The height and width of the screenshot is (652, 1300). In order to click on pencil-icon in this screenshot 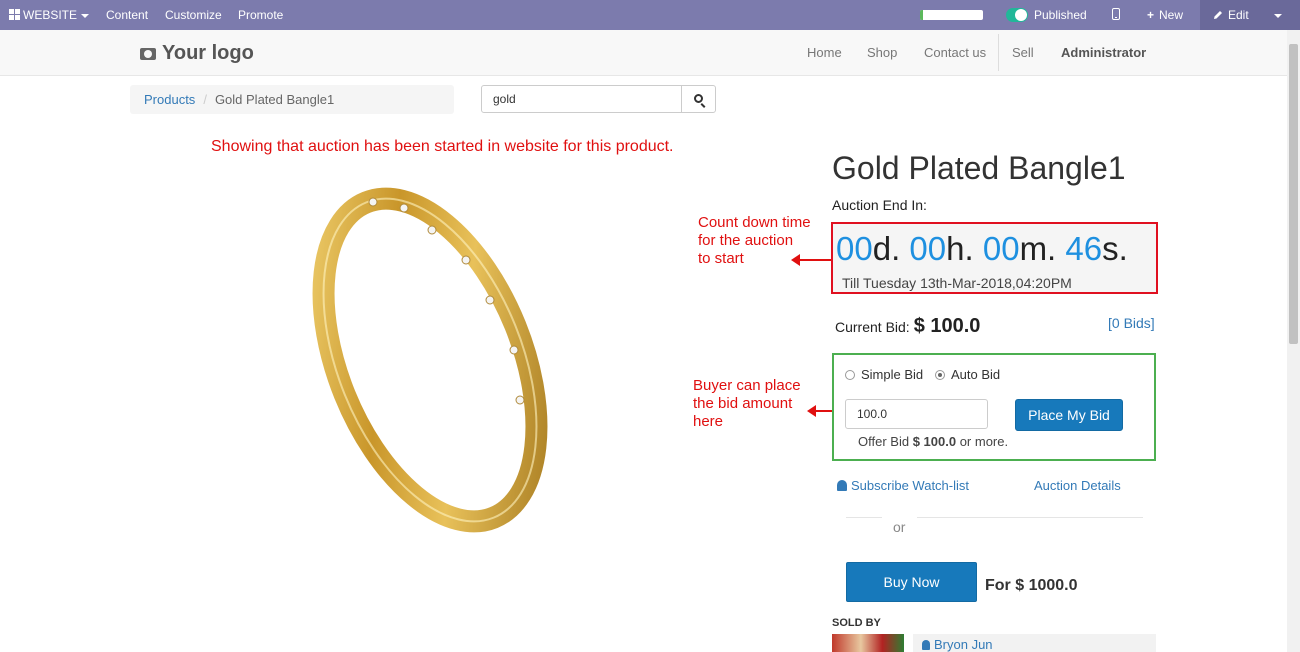, I will do `click(1218, 15)`.